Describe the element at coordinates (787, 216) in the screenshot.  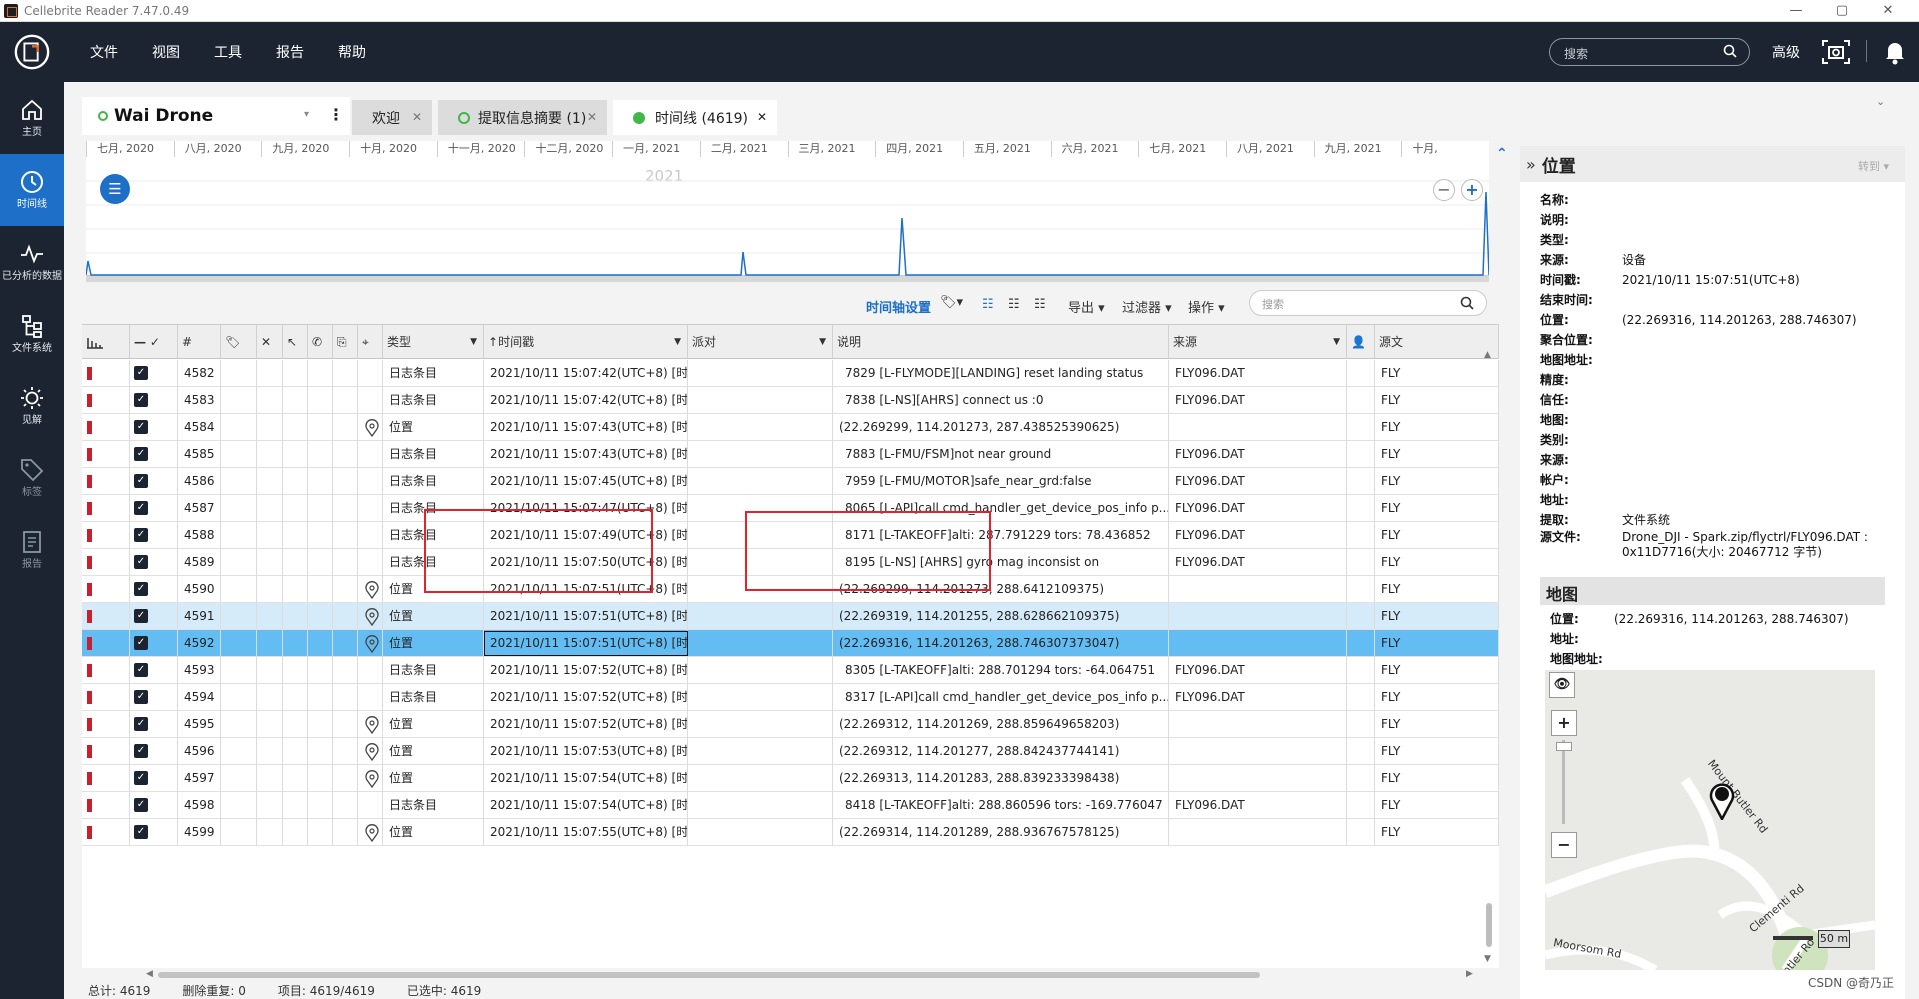
I see `timeline-histogram: 2021` at that location.